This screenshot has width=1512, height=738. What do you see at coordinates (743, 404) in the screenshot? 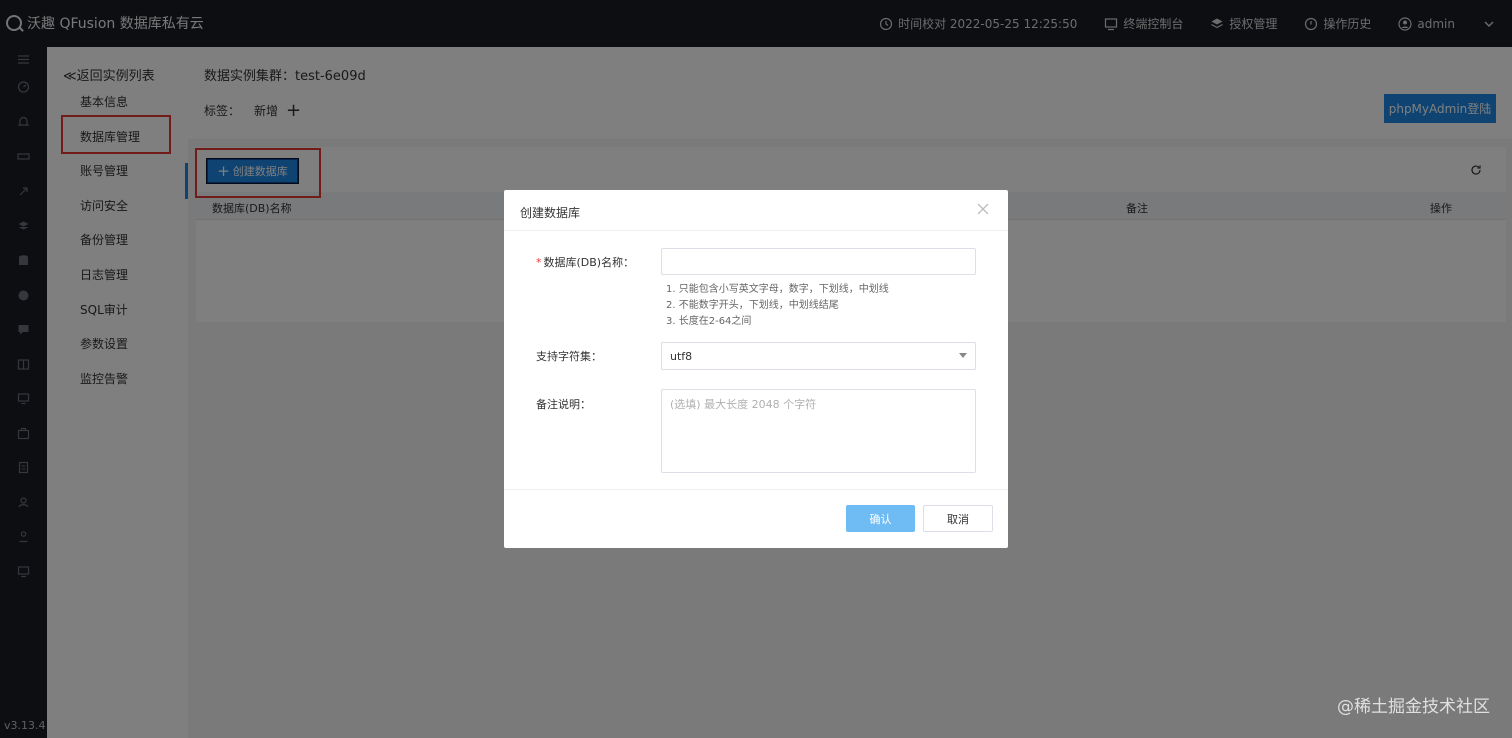
I see `remark-placeholder: (选填) 最大长度 2048 个字符` at bounding box center [743, 404].